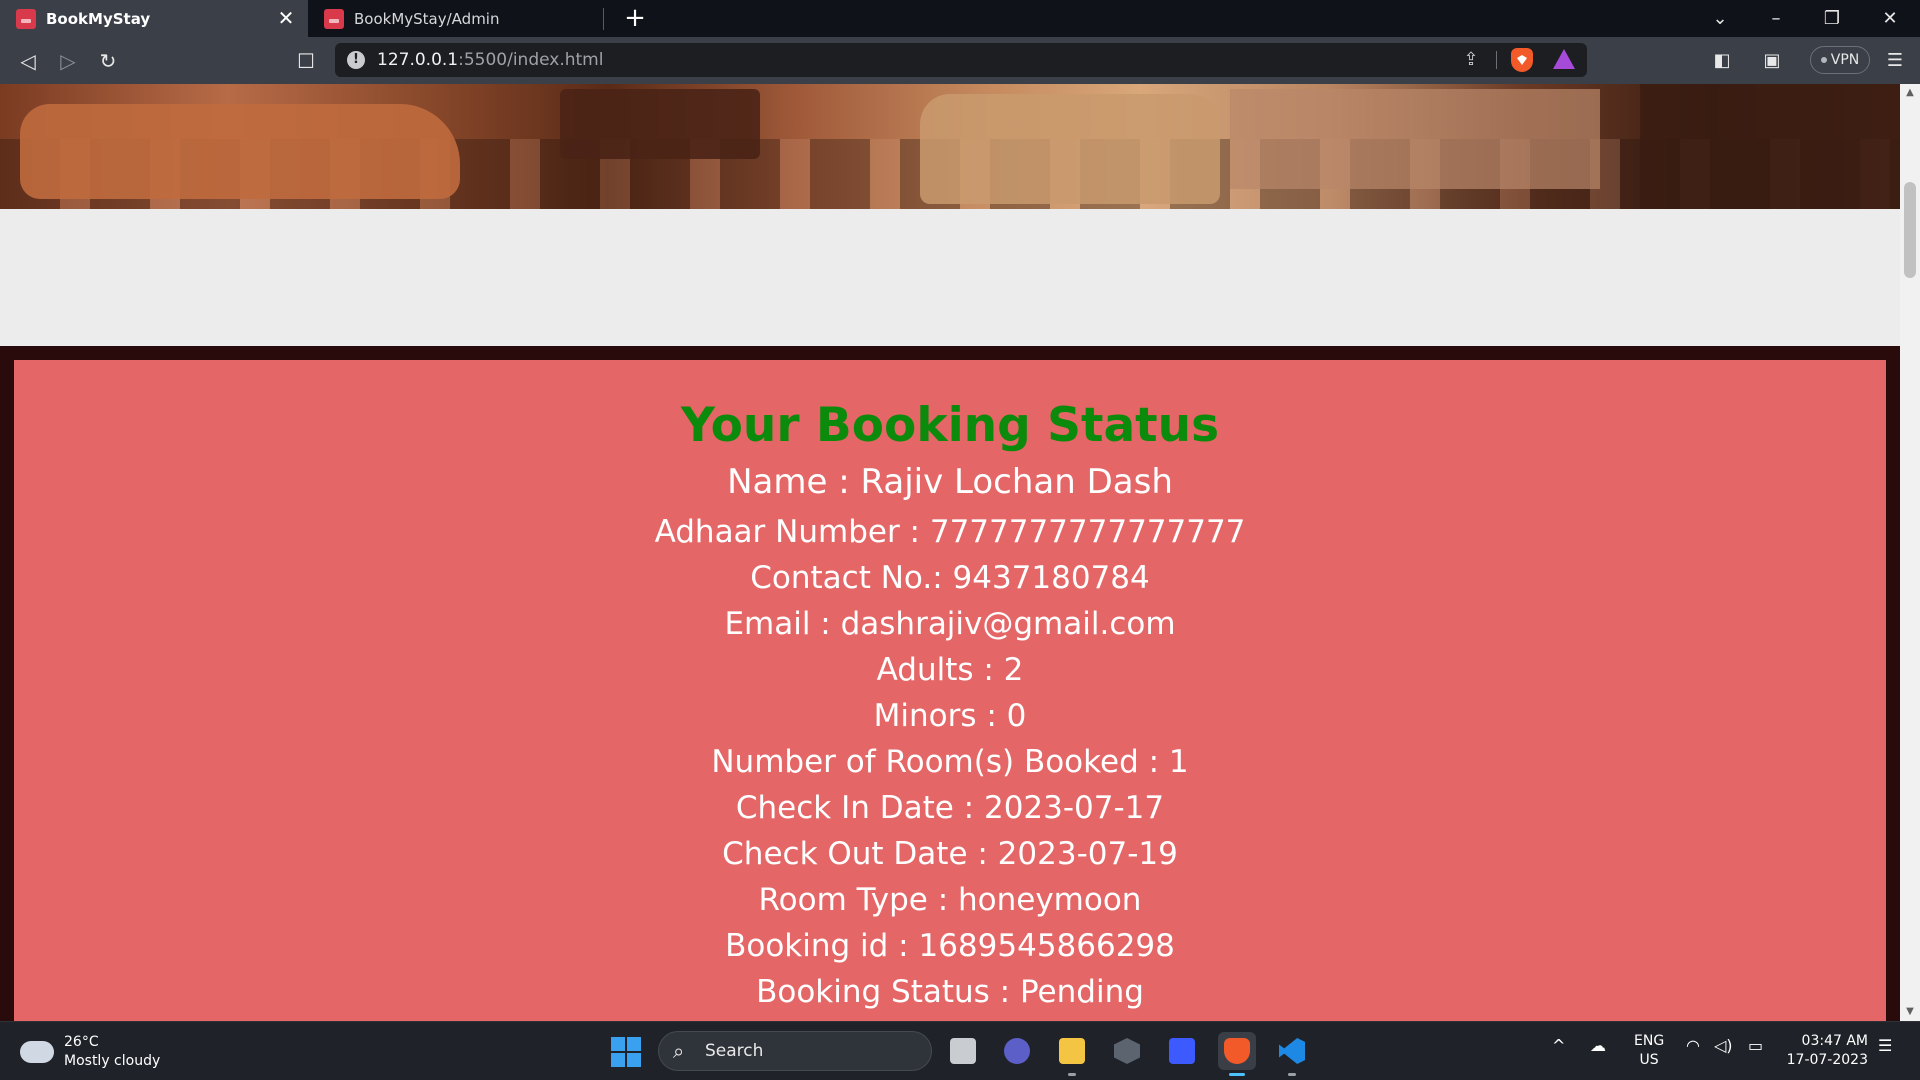 The width and height of the screenshot is (1920, 1080). Describe the element at coordinates (154, 18) in the screenshot. I see `tab-bookmystay: BookMyStay ✕` at that location.